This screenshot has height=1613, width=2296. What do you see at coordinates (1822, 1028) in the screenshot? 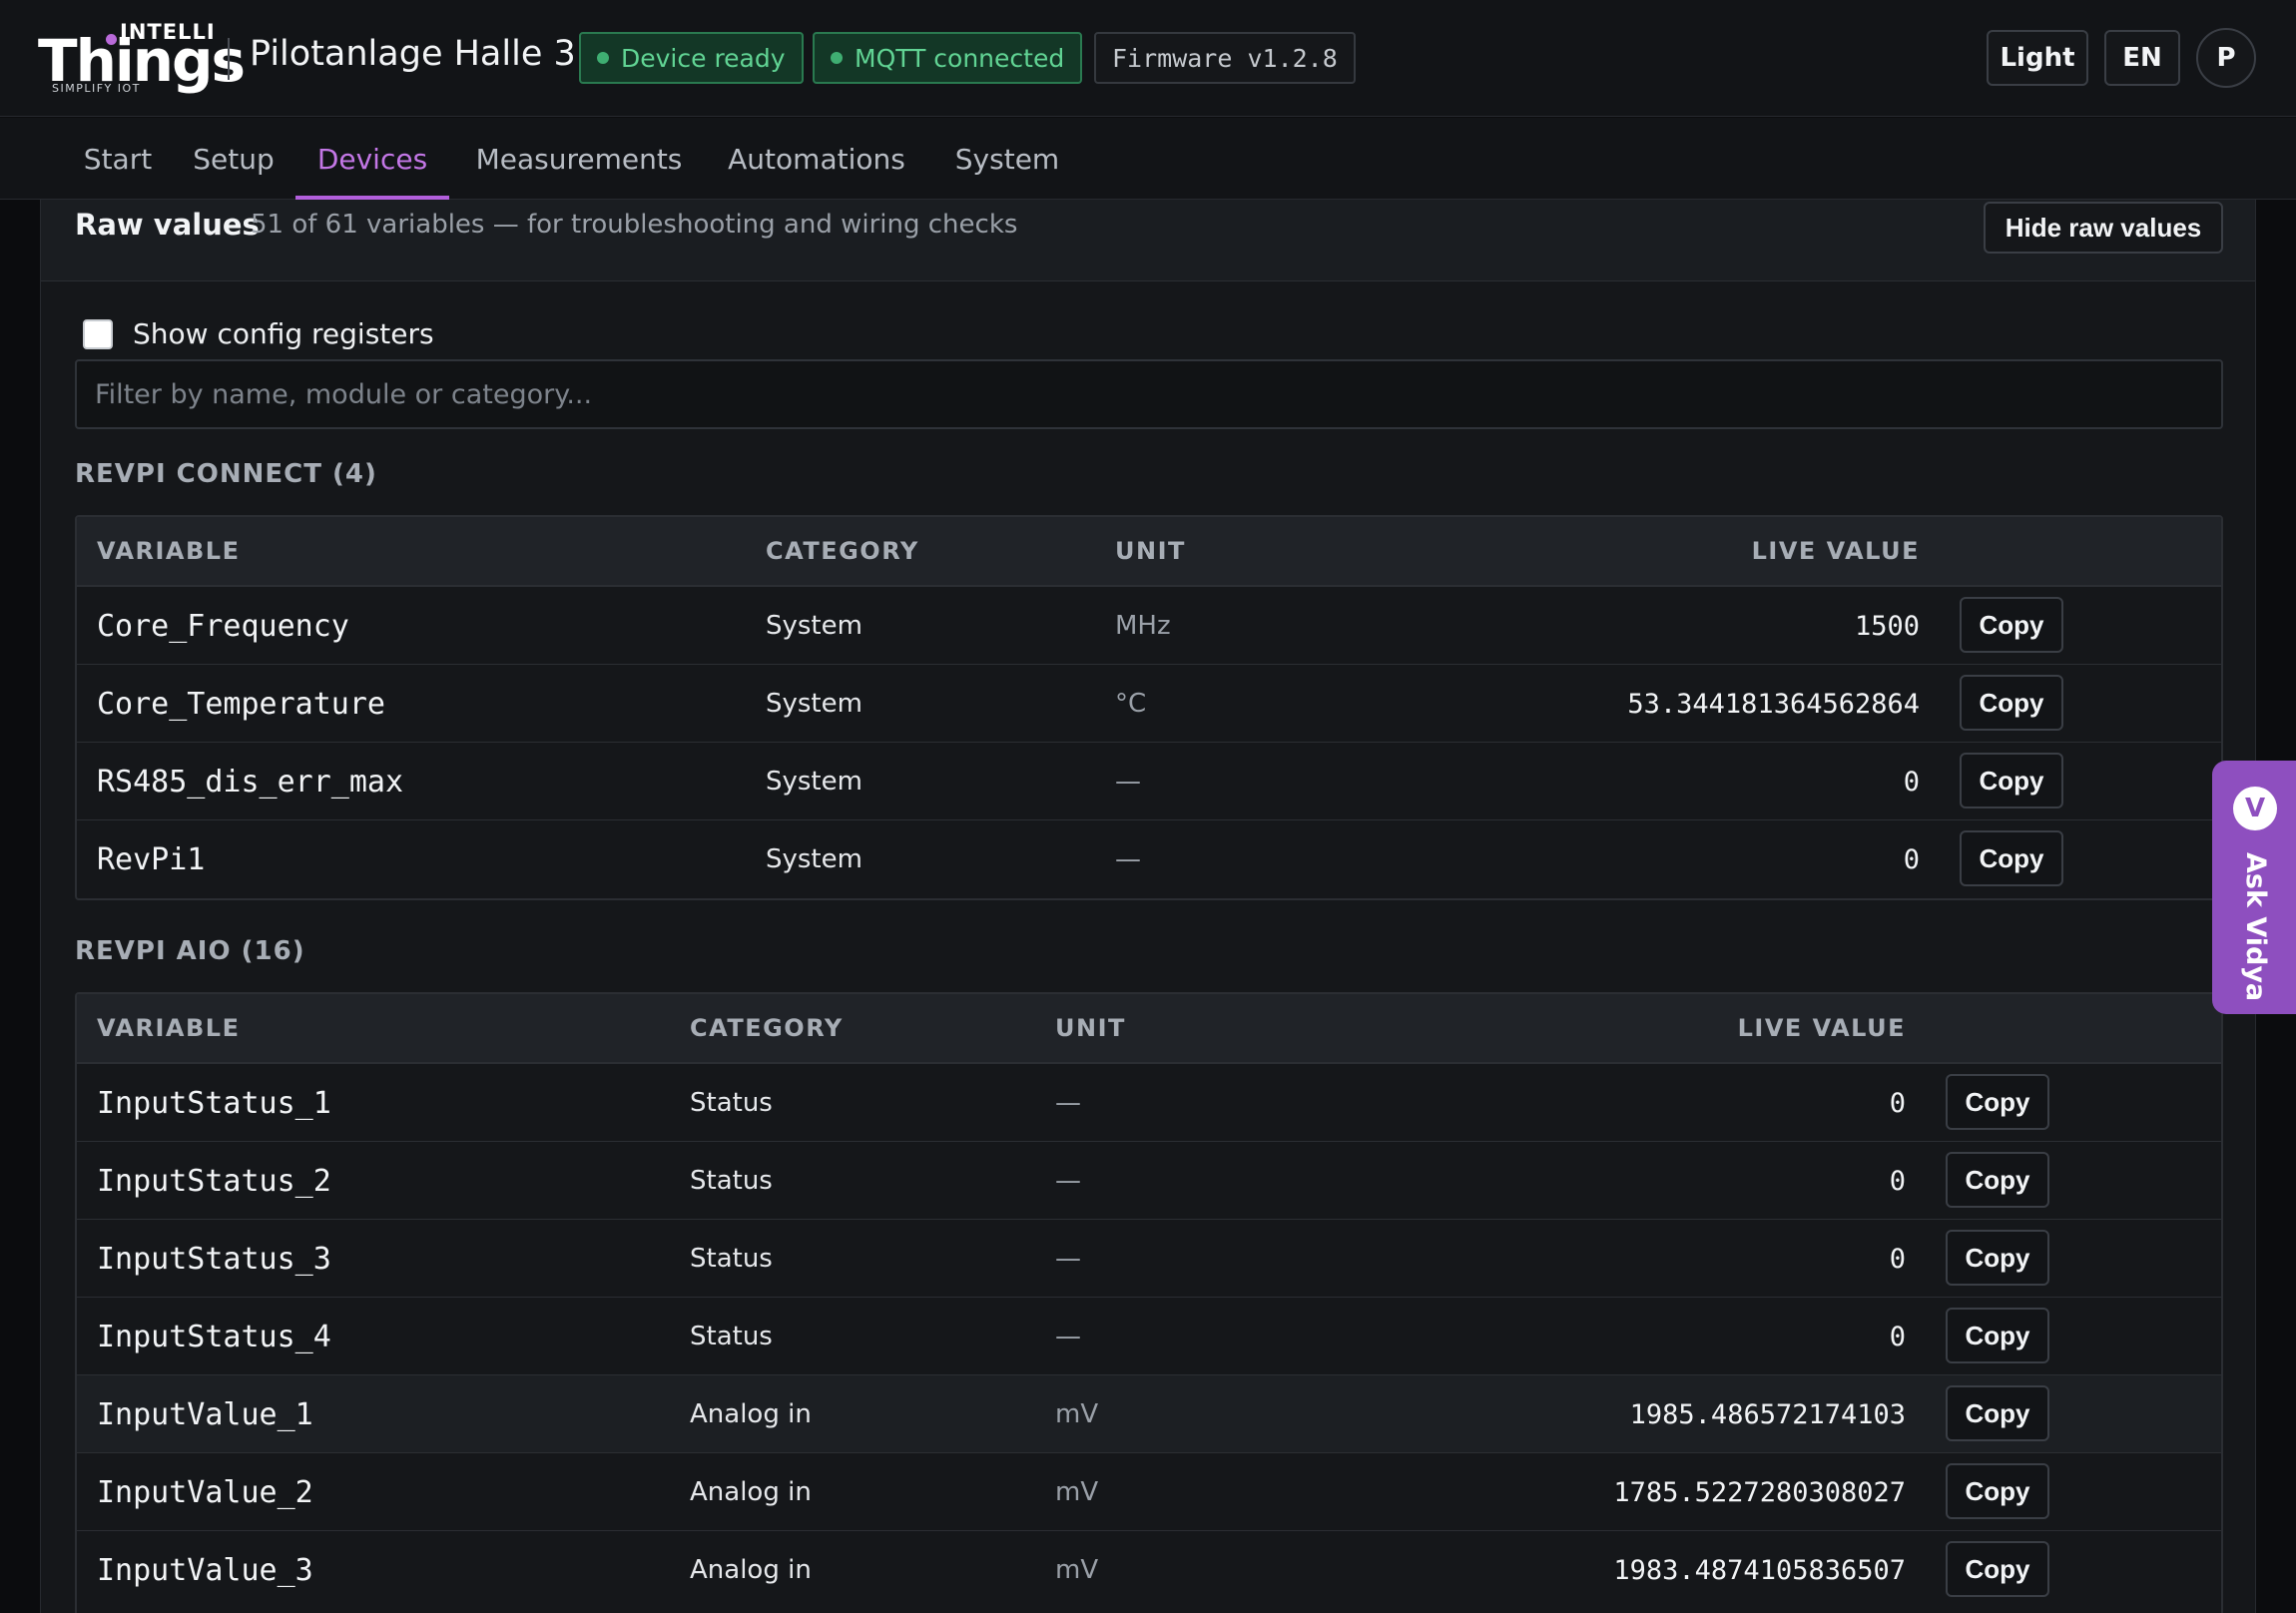
I see `column-header-live-value: LIVE VALUE` at bounding box center [1822, 1028].